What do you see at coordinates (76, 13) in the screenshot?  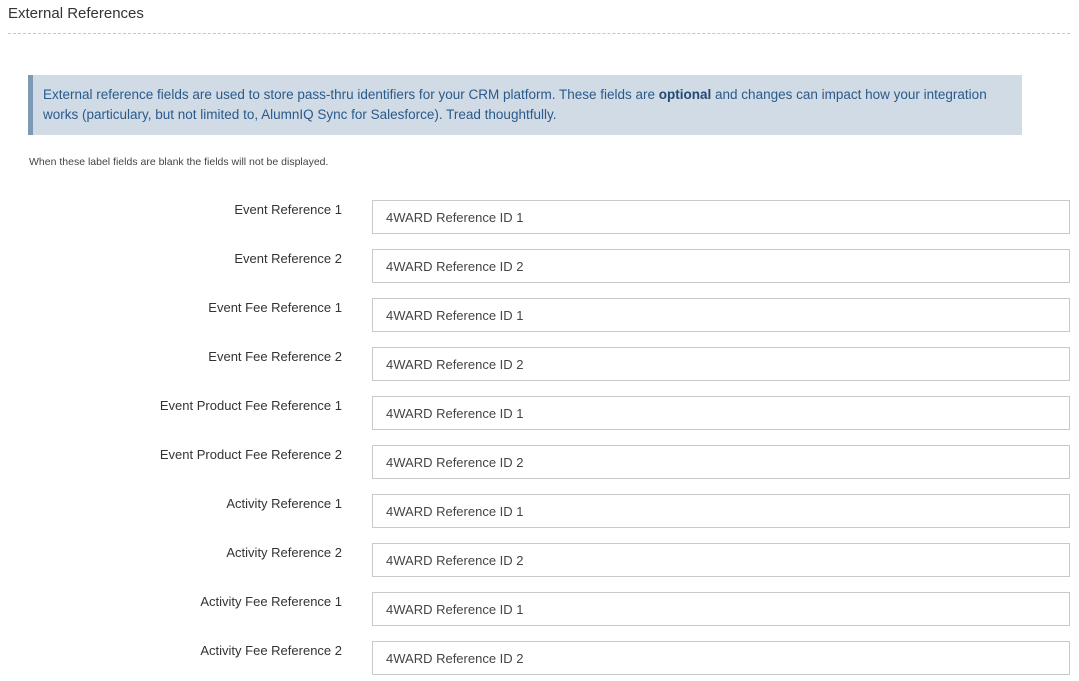 I see `section-title: External References` at bounding box center [76, 13].